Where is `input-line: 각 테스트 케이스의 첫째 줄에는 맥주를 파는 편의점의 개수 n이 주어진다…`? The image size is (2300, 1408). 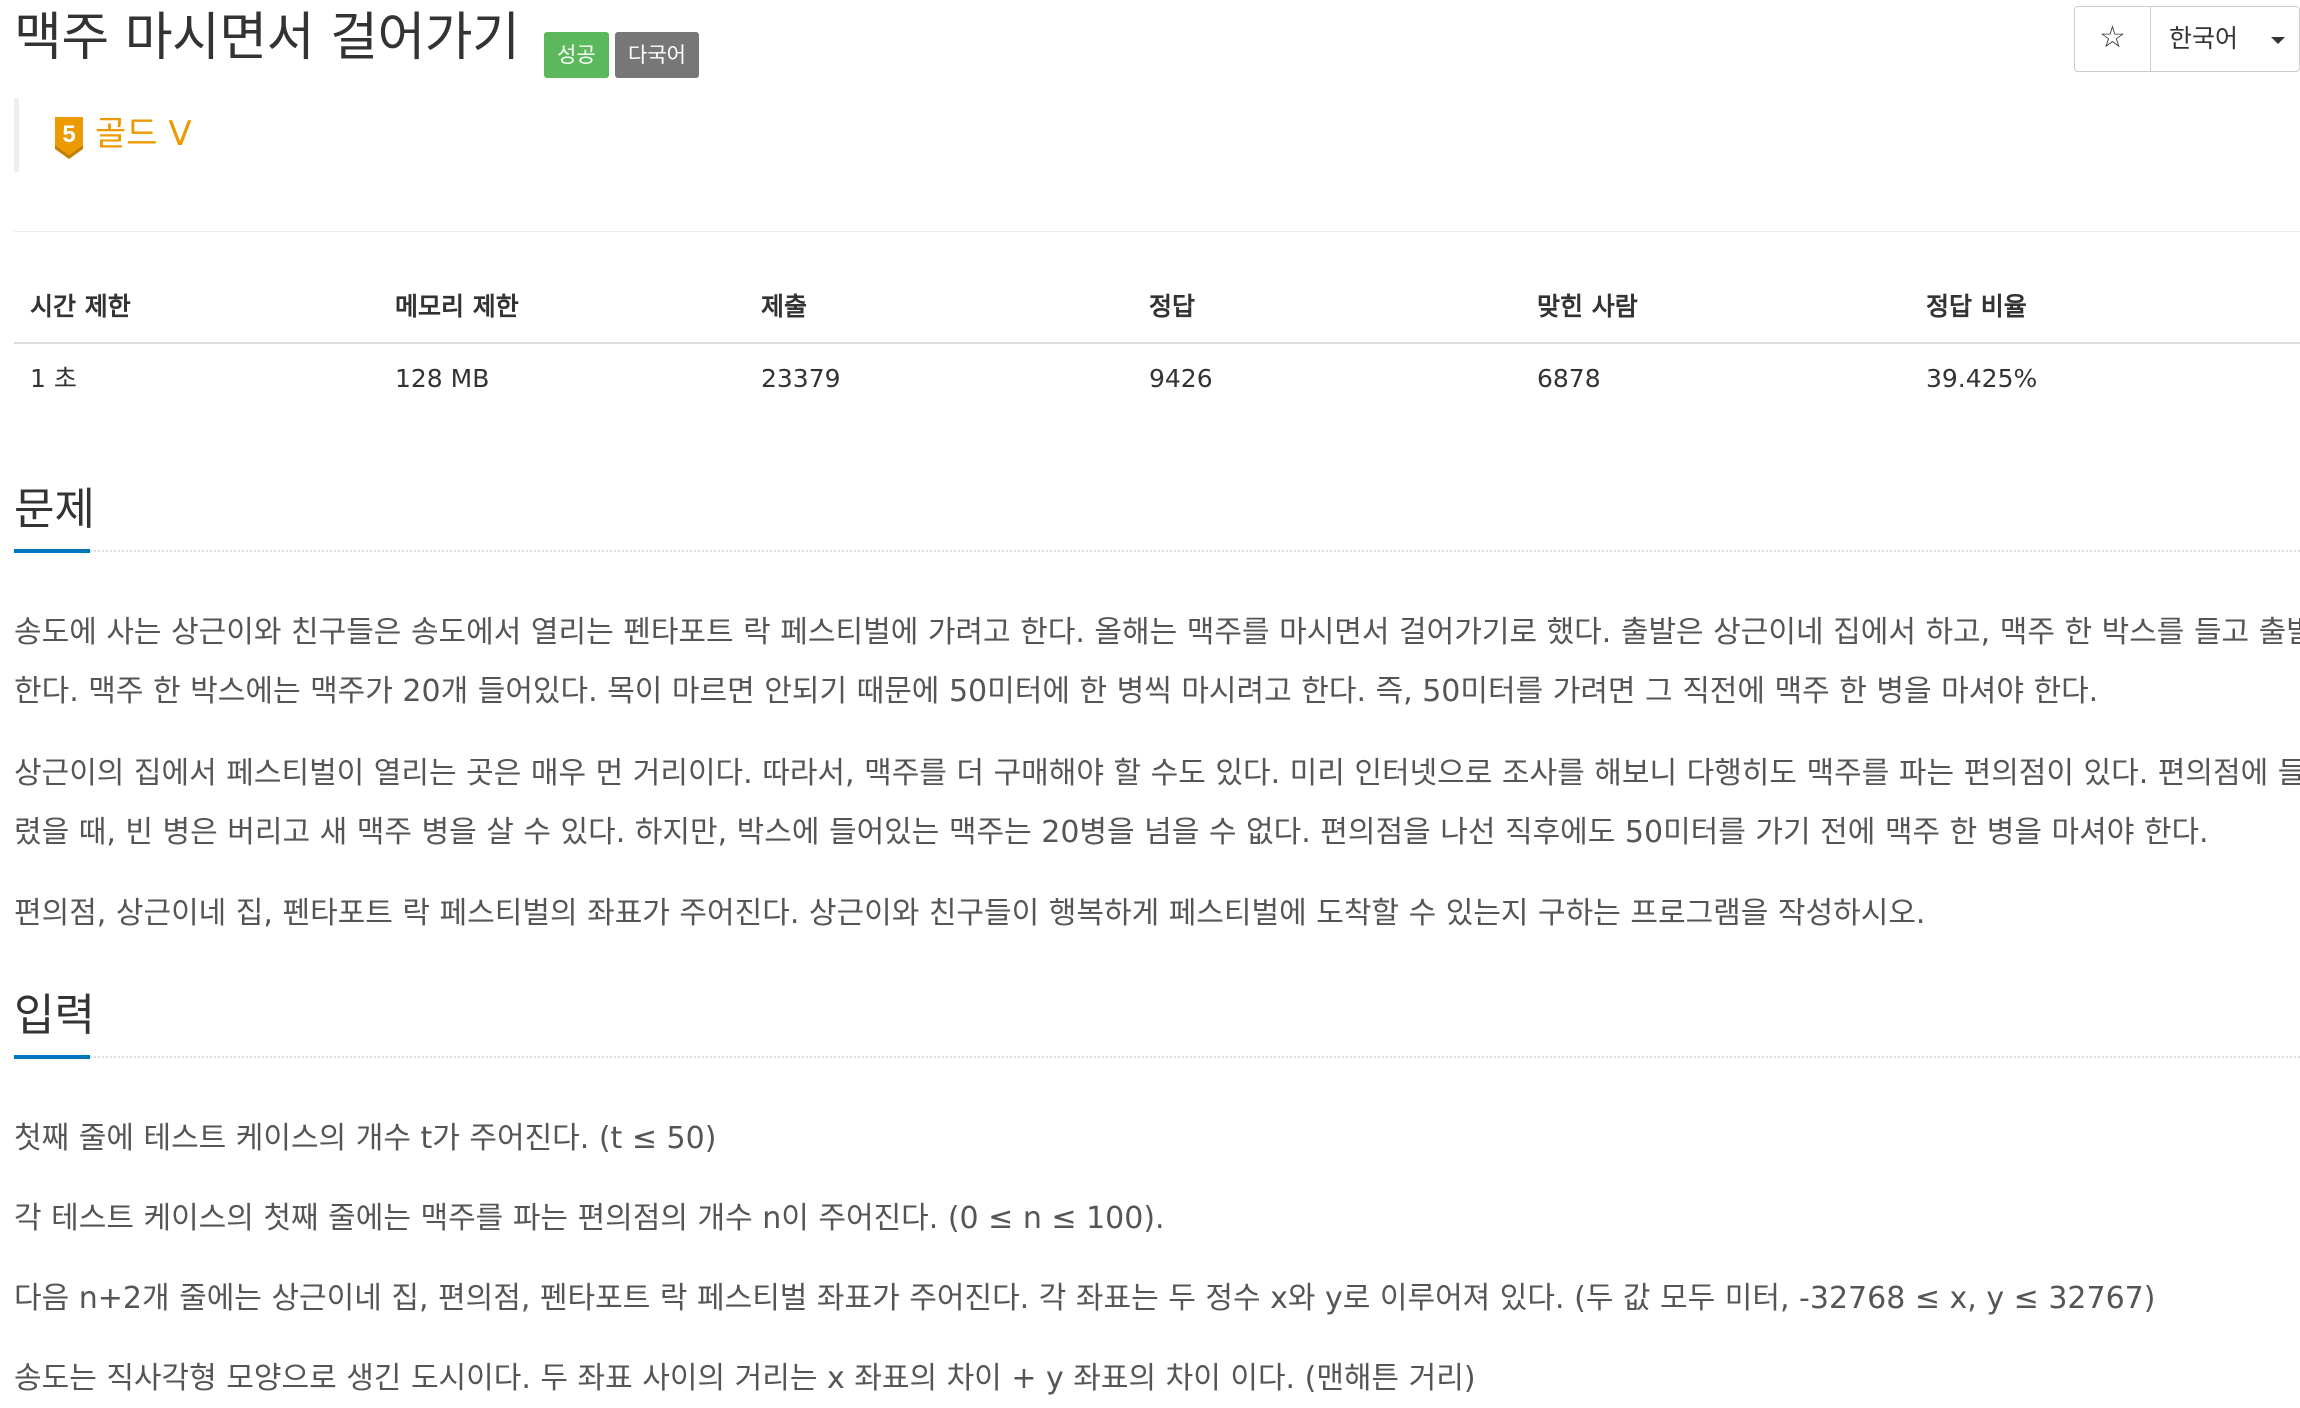
input-line: 각 테스트 케이스의 첫째 줄에는 맥주를 파는 편의점의 개수 n이 주어진다… is located at coordinates (589, 1218).